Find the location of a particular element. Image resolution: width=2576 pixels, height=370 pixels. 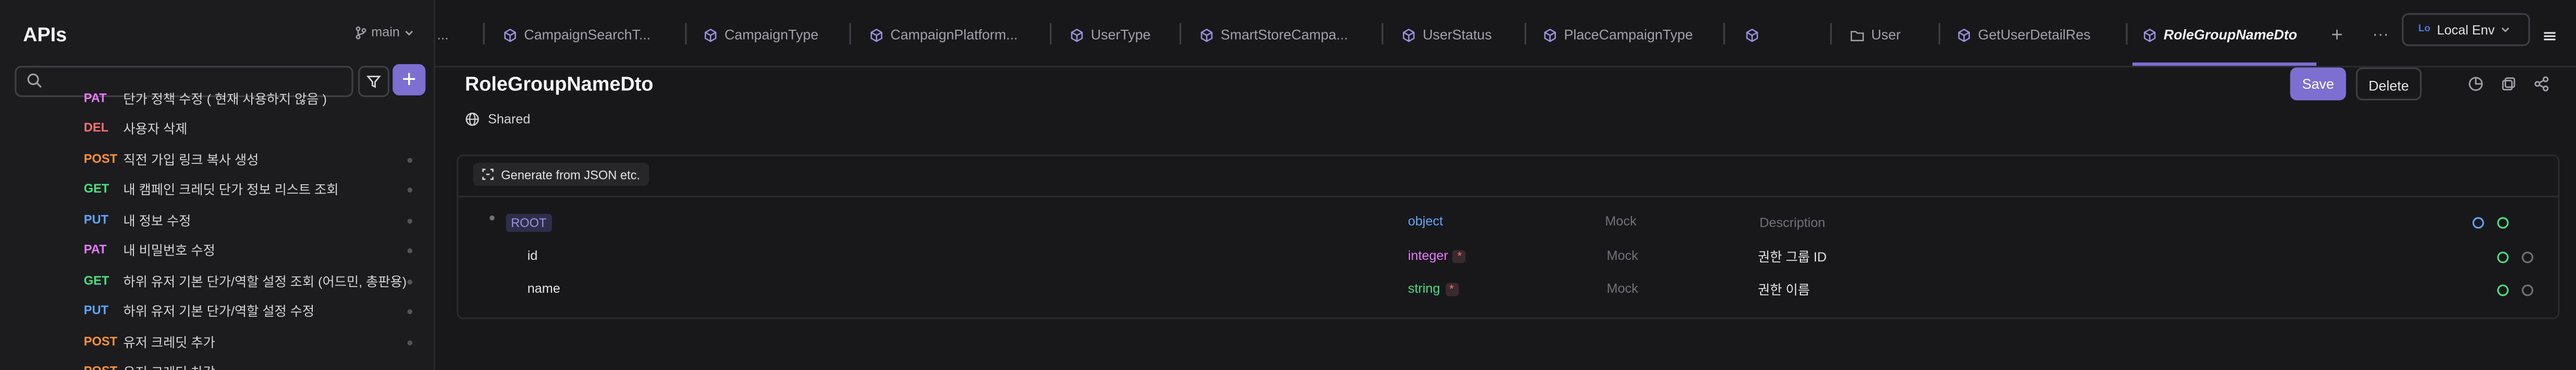

method-badge: DEL is located at coordinates (96, 127).